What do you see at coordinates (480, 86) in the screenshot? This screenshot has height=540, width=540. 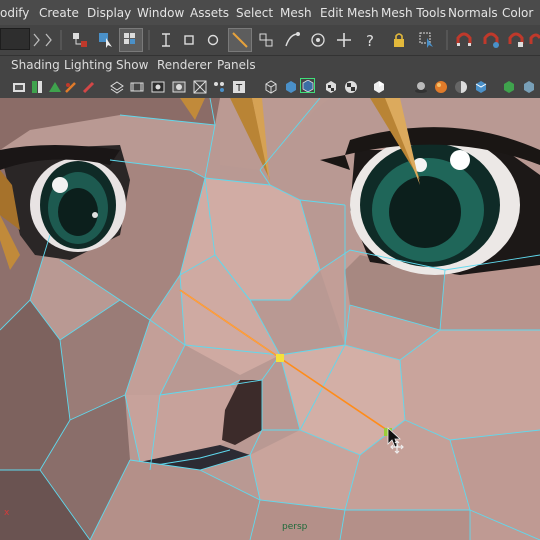 I see `multisample-icon` at bounding box center [480, 86].